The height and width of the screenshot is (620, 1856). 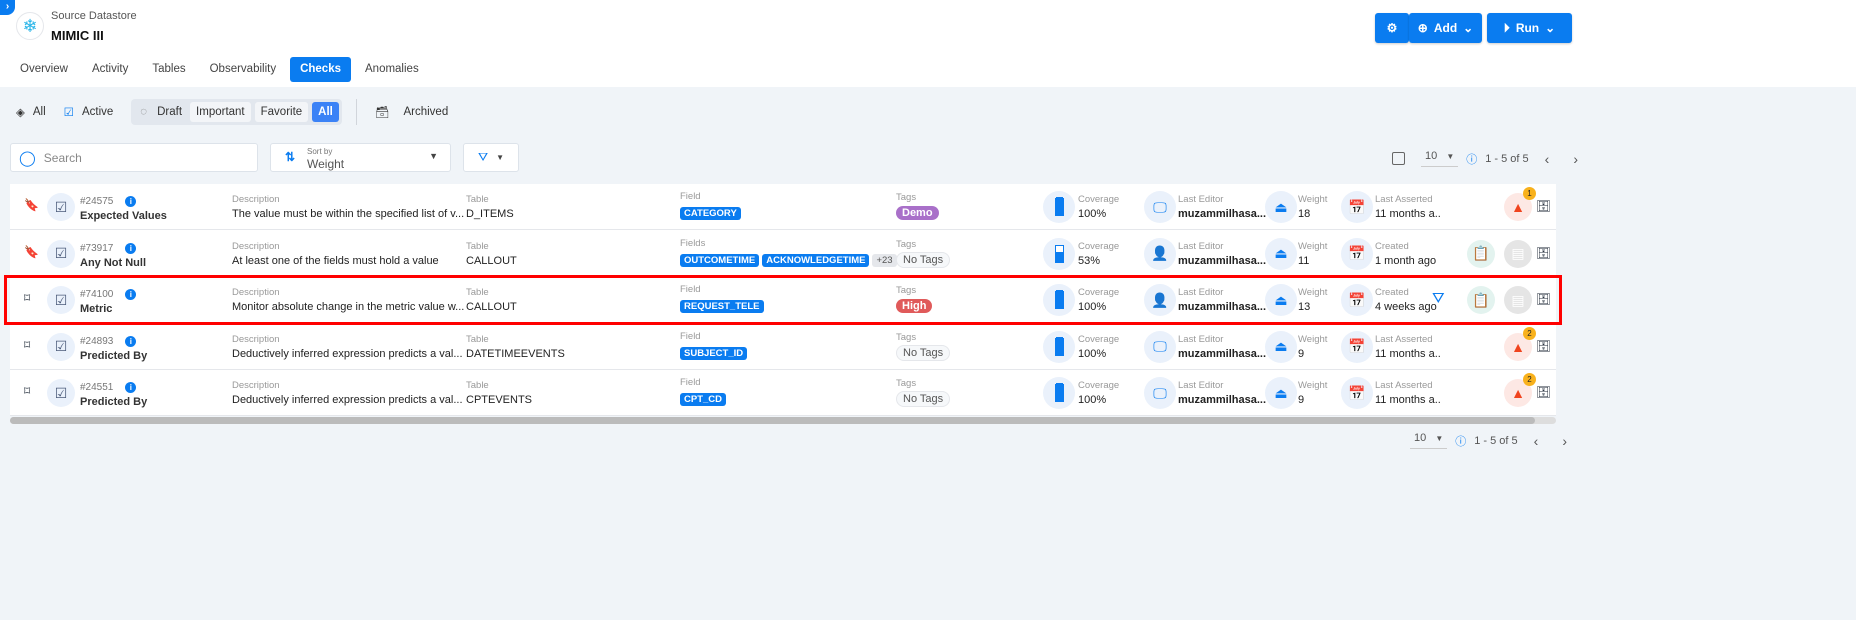 I want to click on filter-group-all: All, so click(x=325, y=112).